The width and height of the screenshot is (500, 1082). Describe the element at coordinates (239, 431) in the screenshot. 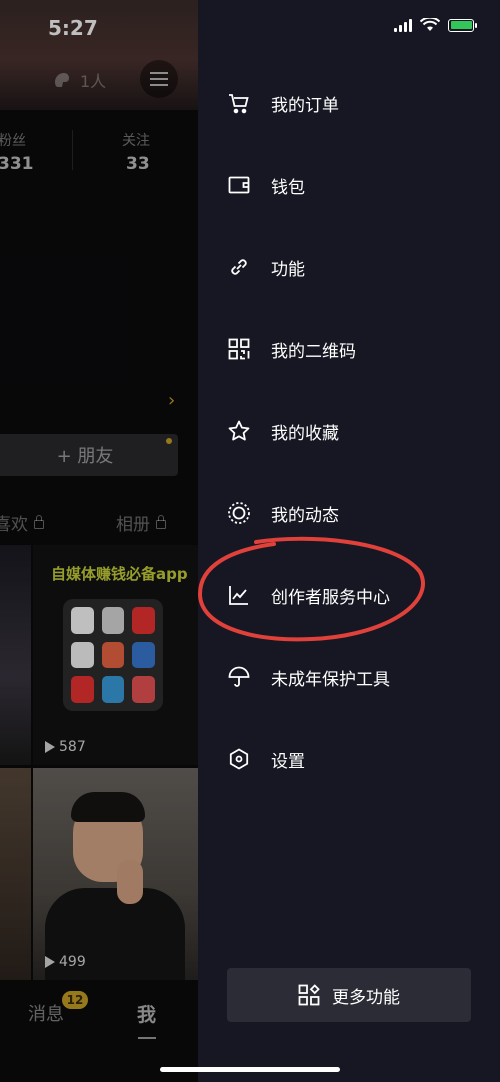

I see `star-icon` at that location.